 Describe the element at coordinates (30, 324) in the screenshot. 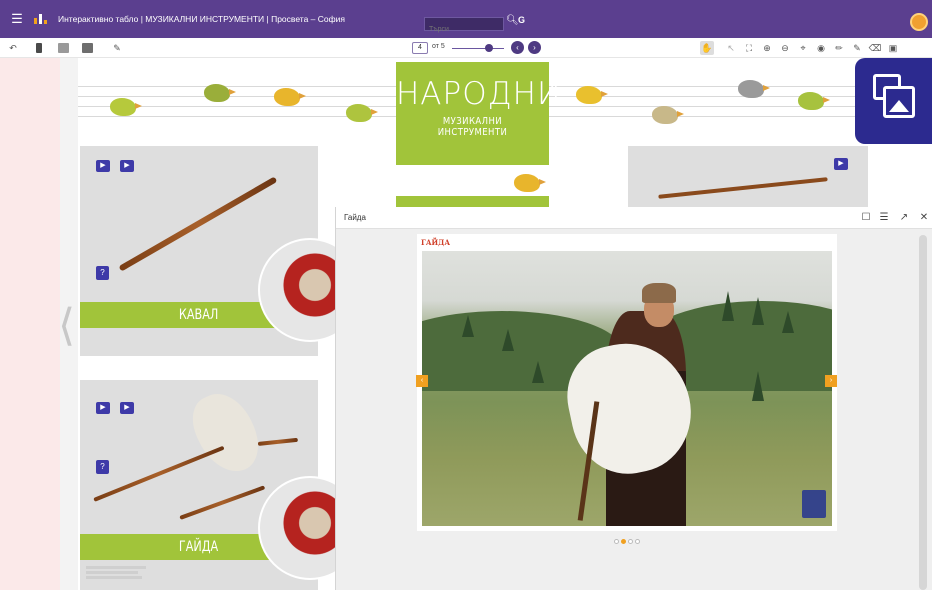

I see `left-margin` at that location.